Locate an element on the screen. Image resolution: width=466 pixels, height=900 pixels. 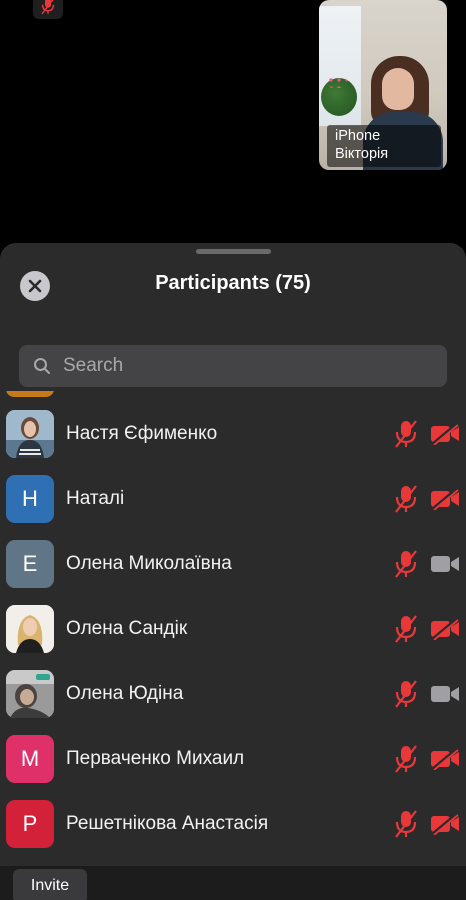
participant-row: Е Олена Миколаївна is located at coordinates (233, 565).